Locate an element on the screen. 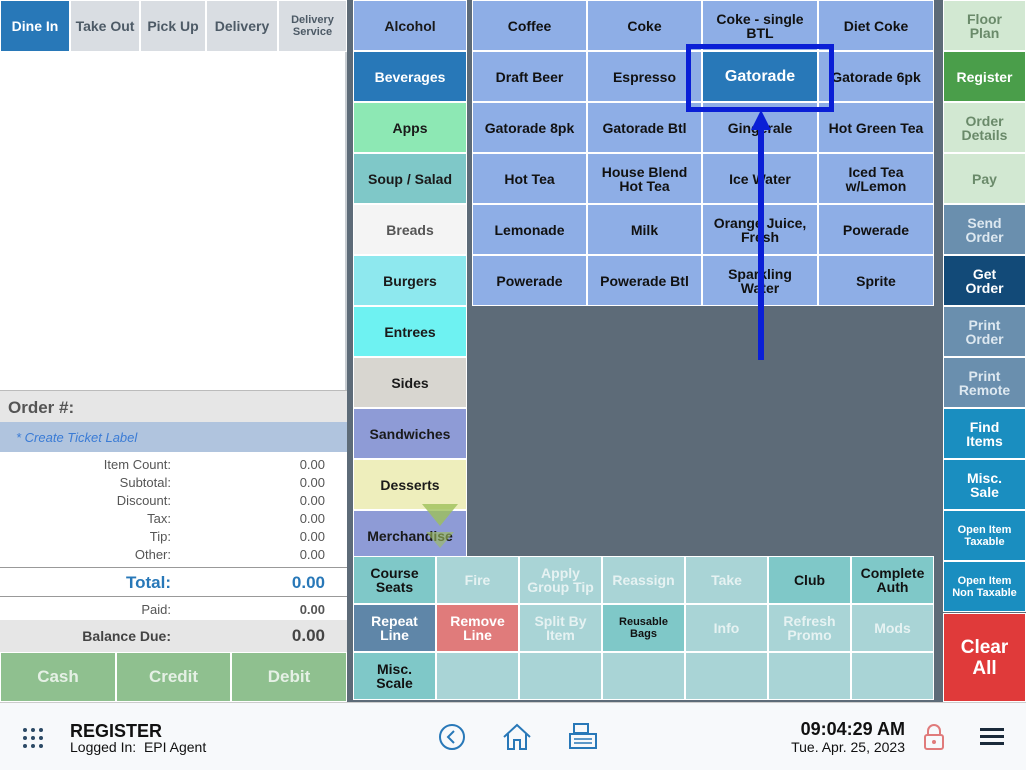 The width and height of the screenshot is (1026, 770). register-icon is located at coordinates (583, 737).